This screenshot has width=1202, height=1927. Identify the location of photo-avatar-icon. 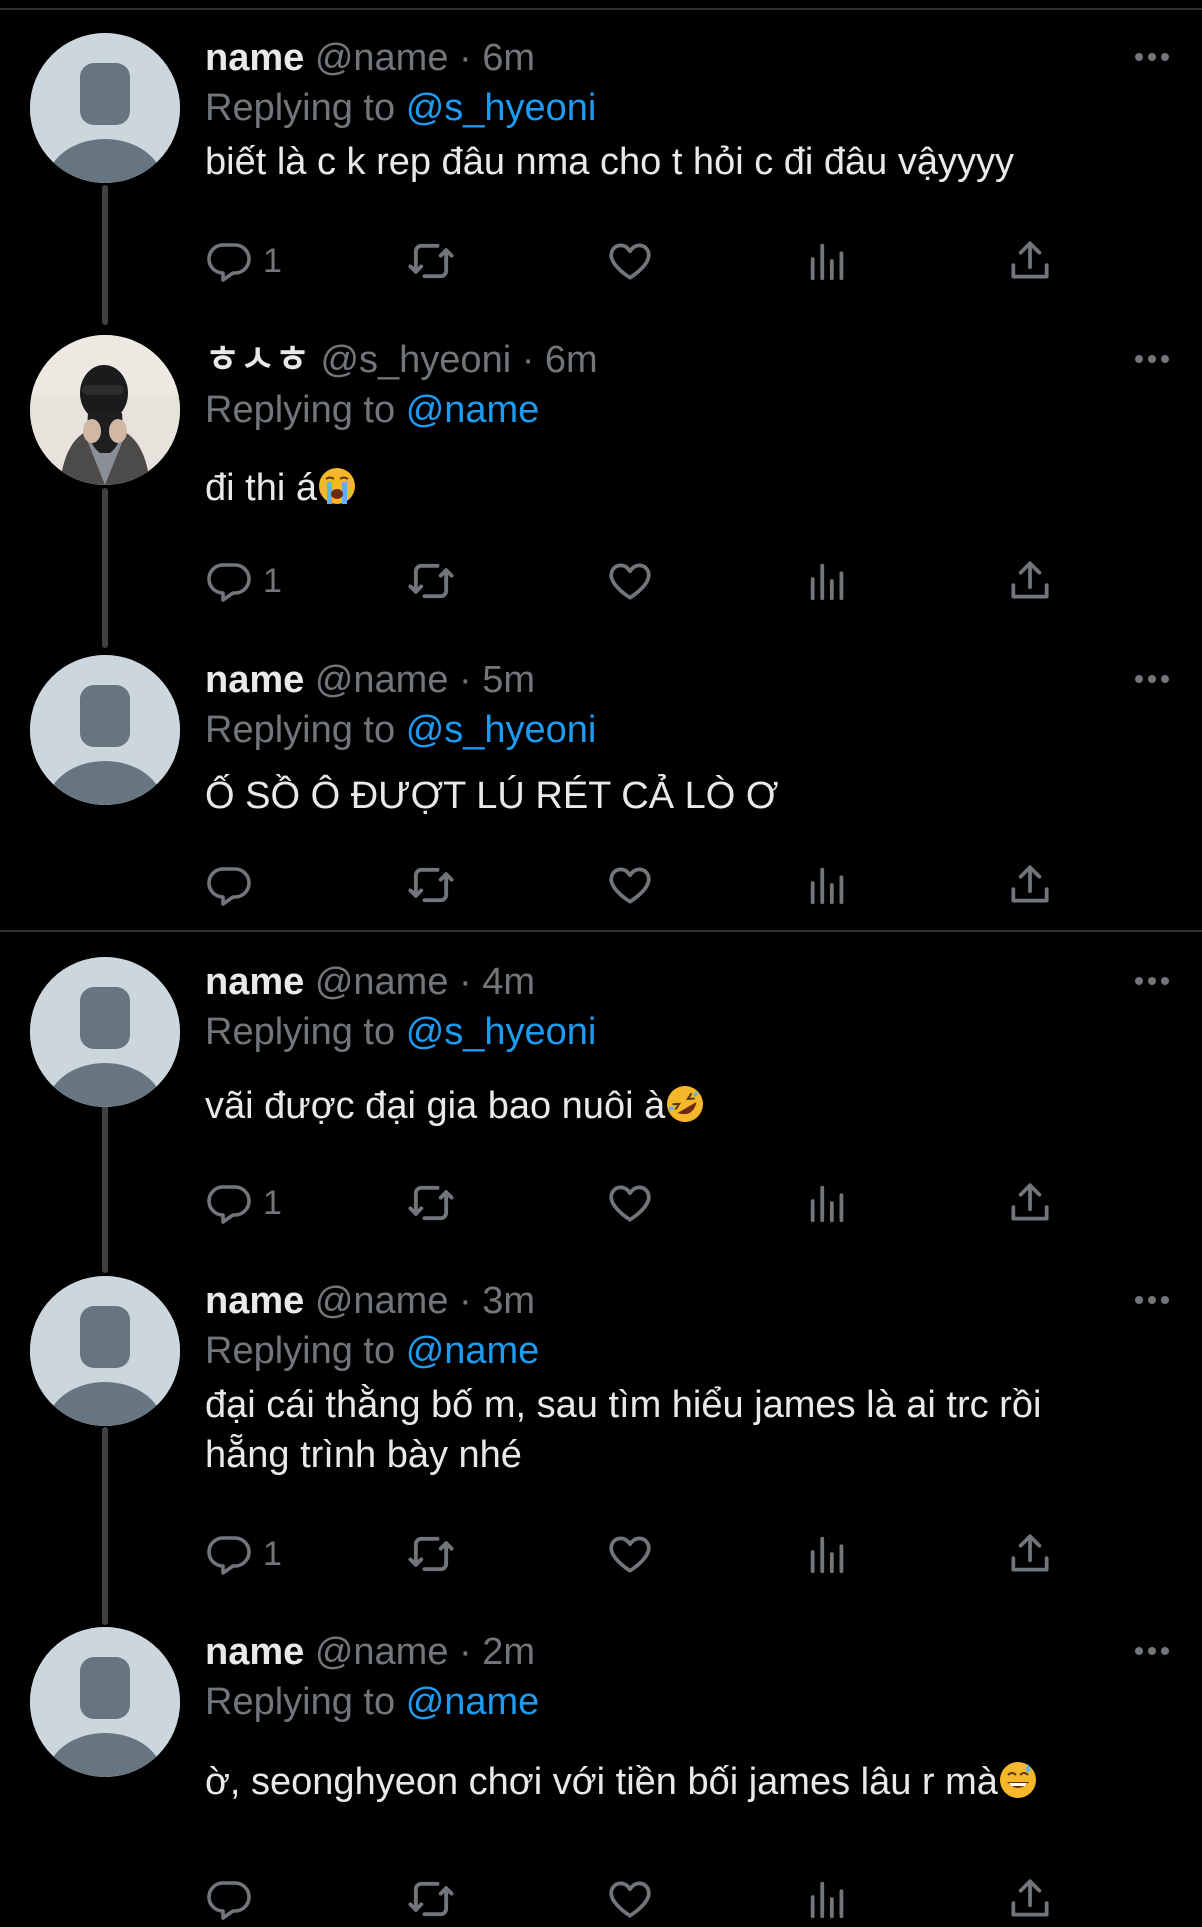
(105, 410).